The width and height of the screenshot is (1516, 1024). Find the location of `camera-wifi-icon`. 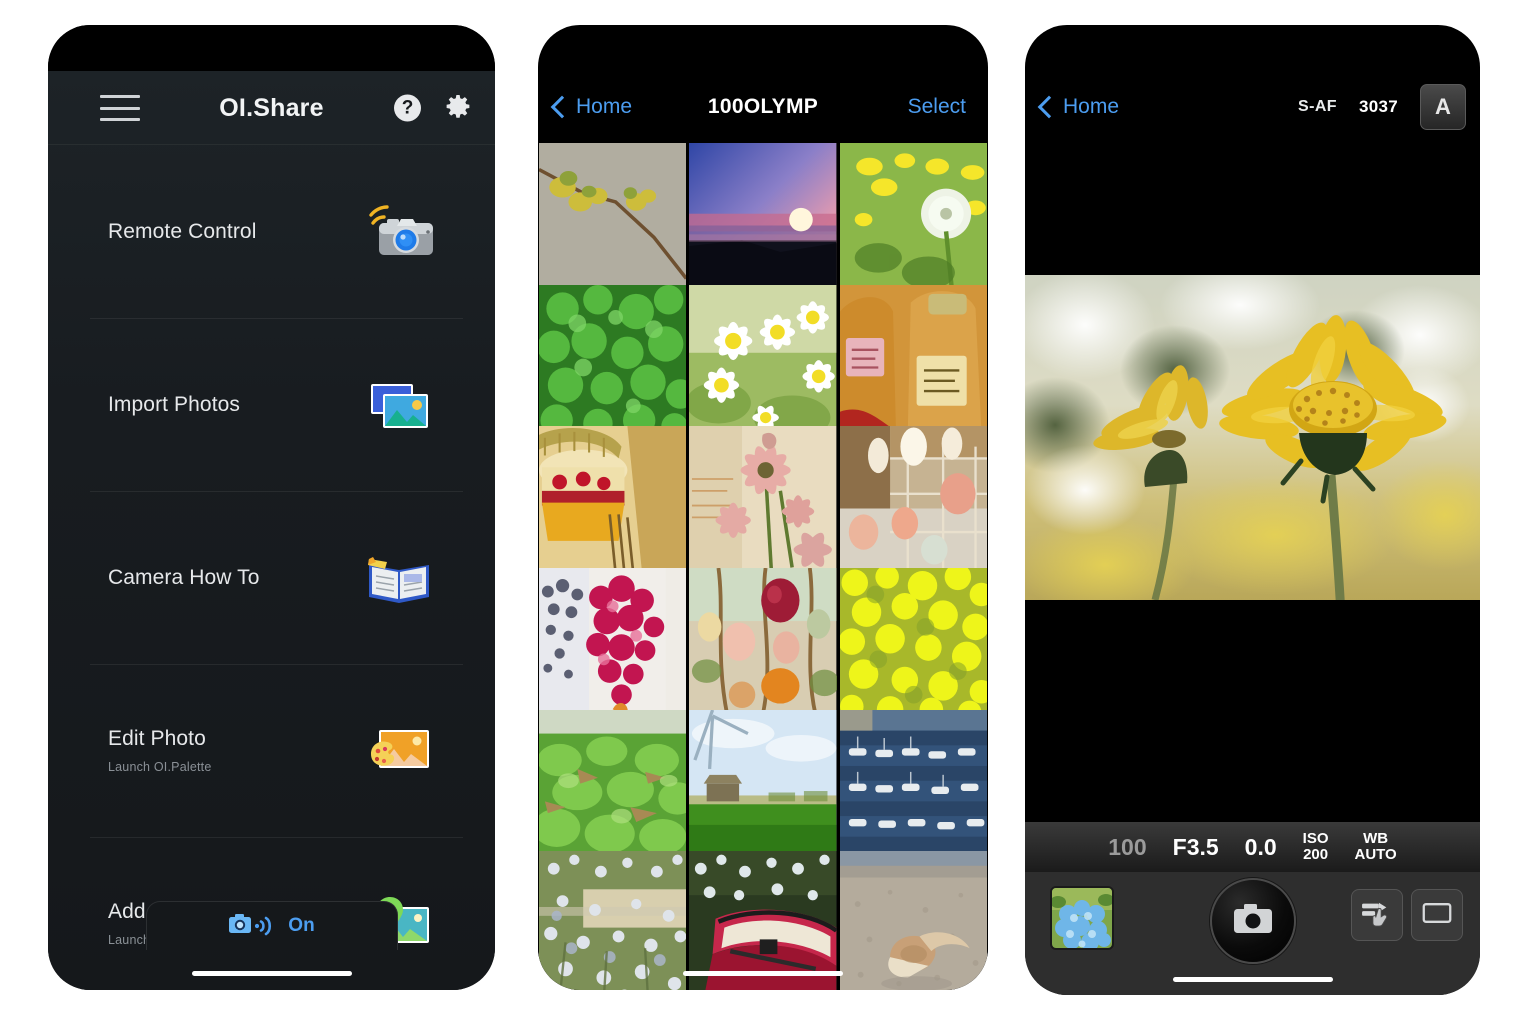

camera-wifi-icon is located at coordinates (400, 232).